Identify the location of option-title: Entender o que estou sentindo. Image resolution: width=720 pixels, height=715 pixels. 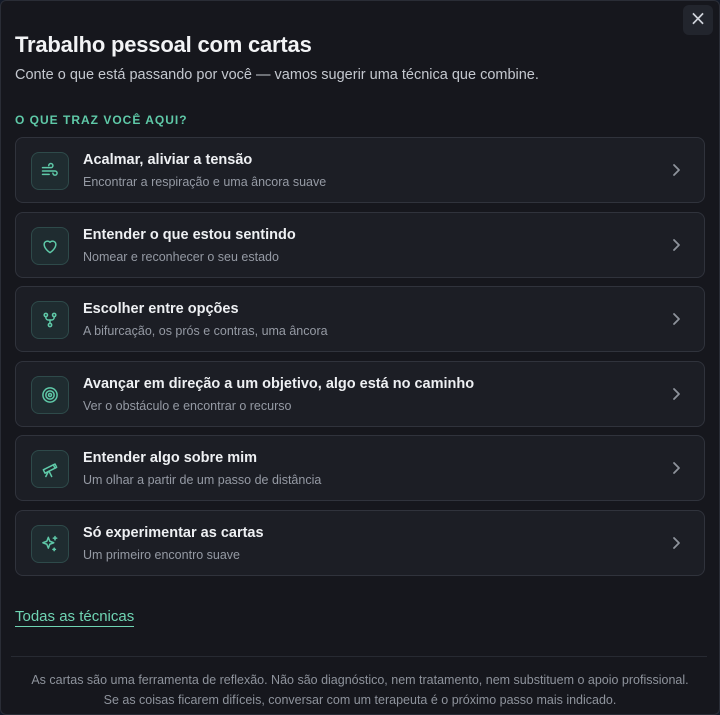
(189, 234).